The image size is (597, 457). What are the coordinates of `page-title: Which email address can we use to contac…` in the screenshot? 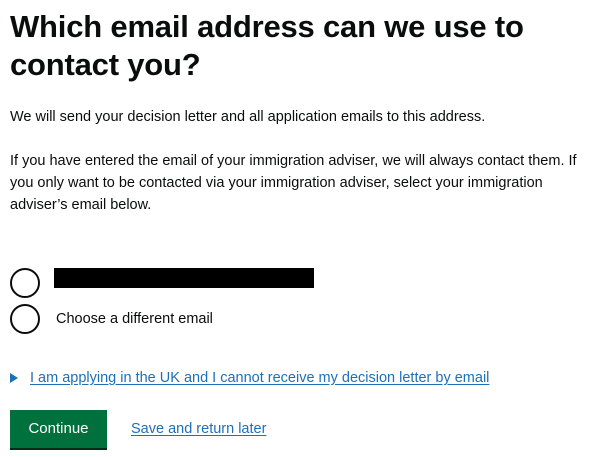 It's located at (267, 45).